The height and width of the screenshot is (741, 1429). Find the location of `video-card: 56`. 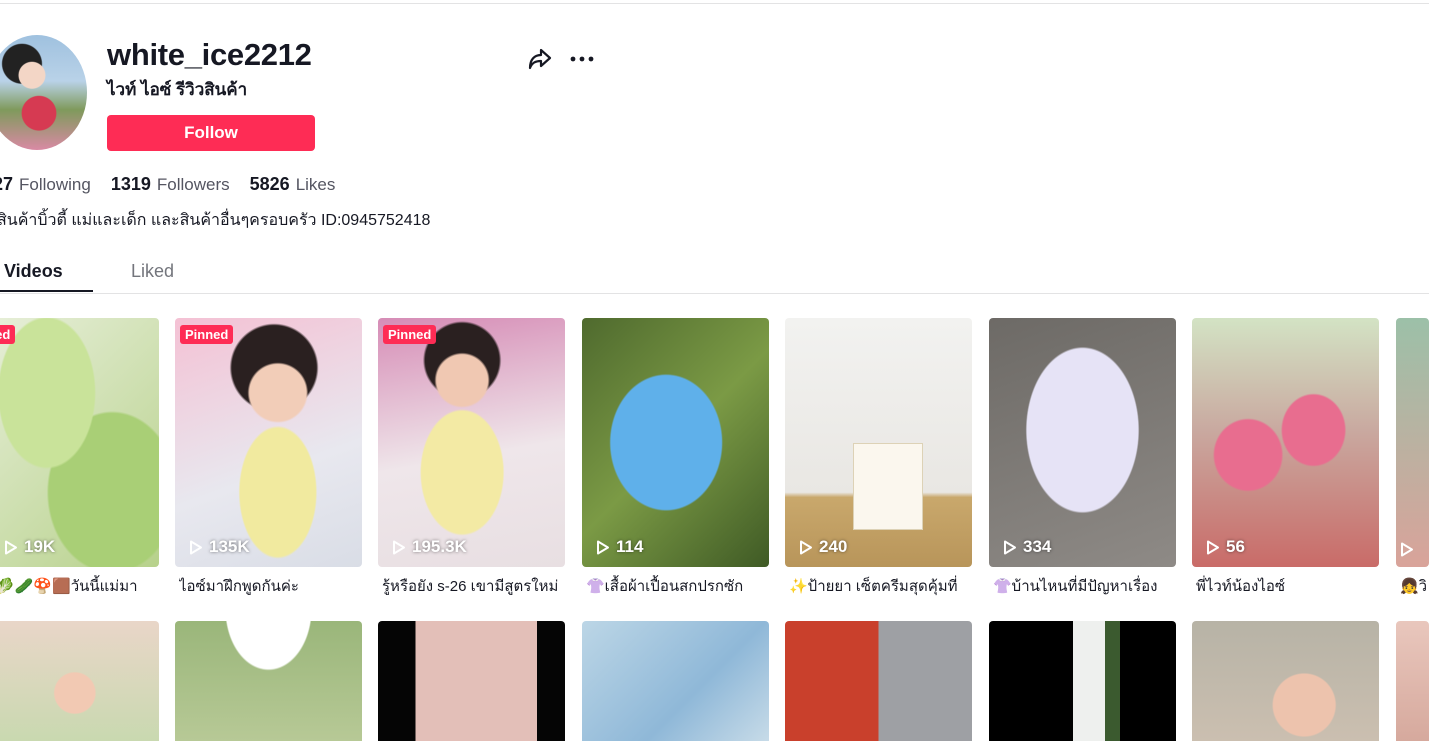

video-card: 56 is located at coordinates (1285, 442).